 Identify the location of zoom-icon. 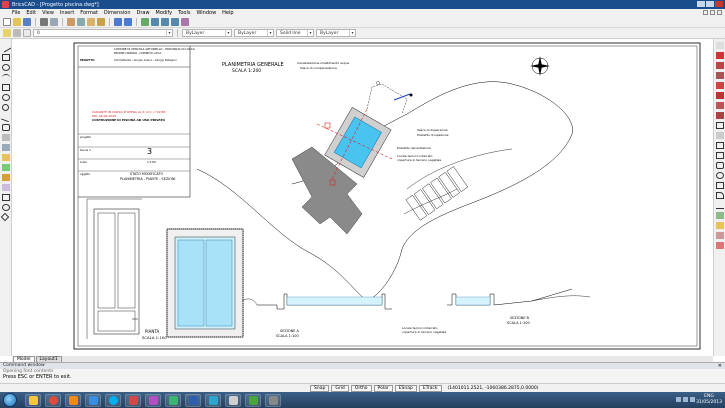
(155, 22).